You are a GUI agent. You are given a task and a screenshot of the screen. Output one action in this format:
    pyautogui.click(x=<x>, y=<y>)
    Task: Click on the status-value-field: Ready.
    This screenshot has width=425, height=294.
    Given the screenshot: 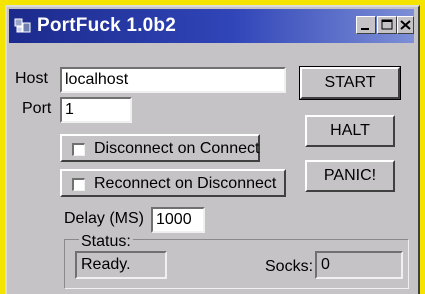 What is the action you would take?
    pyautogui.click(x=121, y=265)
    